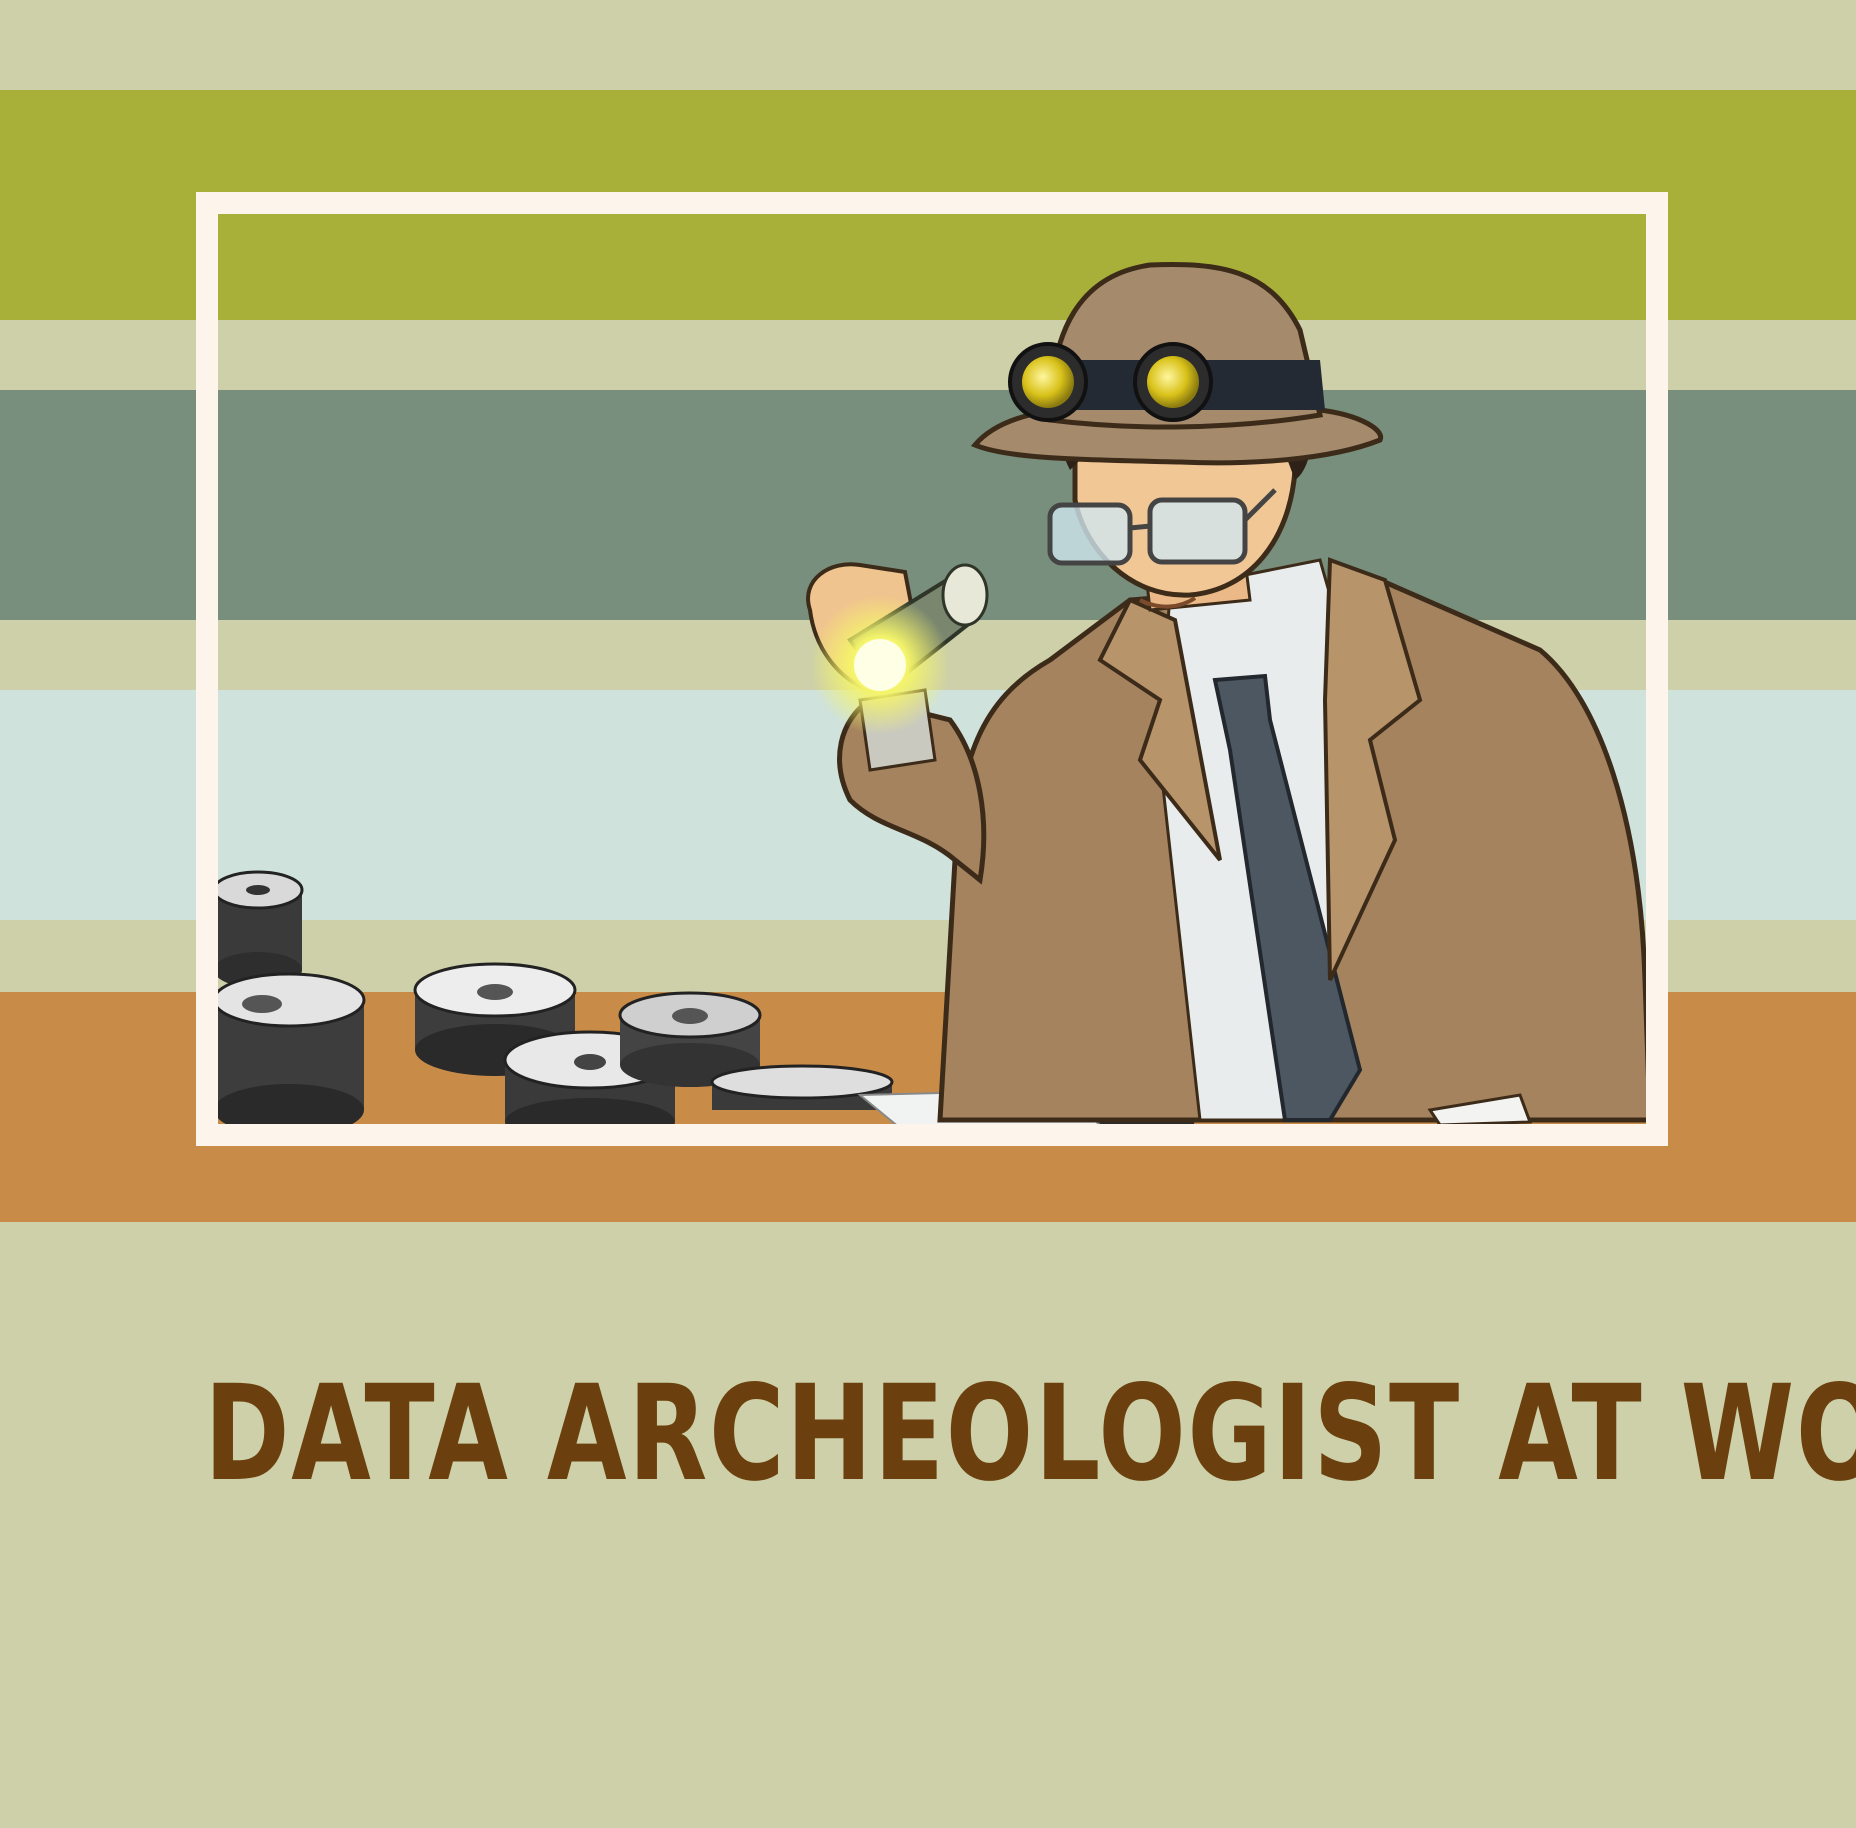 The height and width of the screenshot is (1828, 1856). What do you see at coordinates (1030, 1434) in the screenshot?
I see `poster-caption: DATA ARCHEOLOGIST AT WORK` at bounding box center [1030, 1434].